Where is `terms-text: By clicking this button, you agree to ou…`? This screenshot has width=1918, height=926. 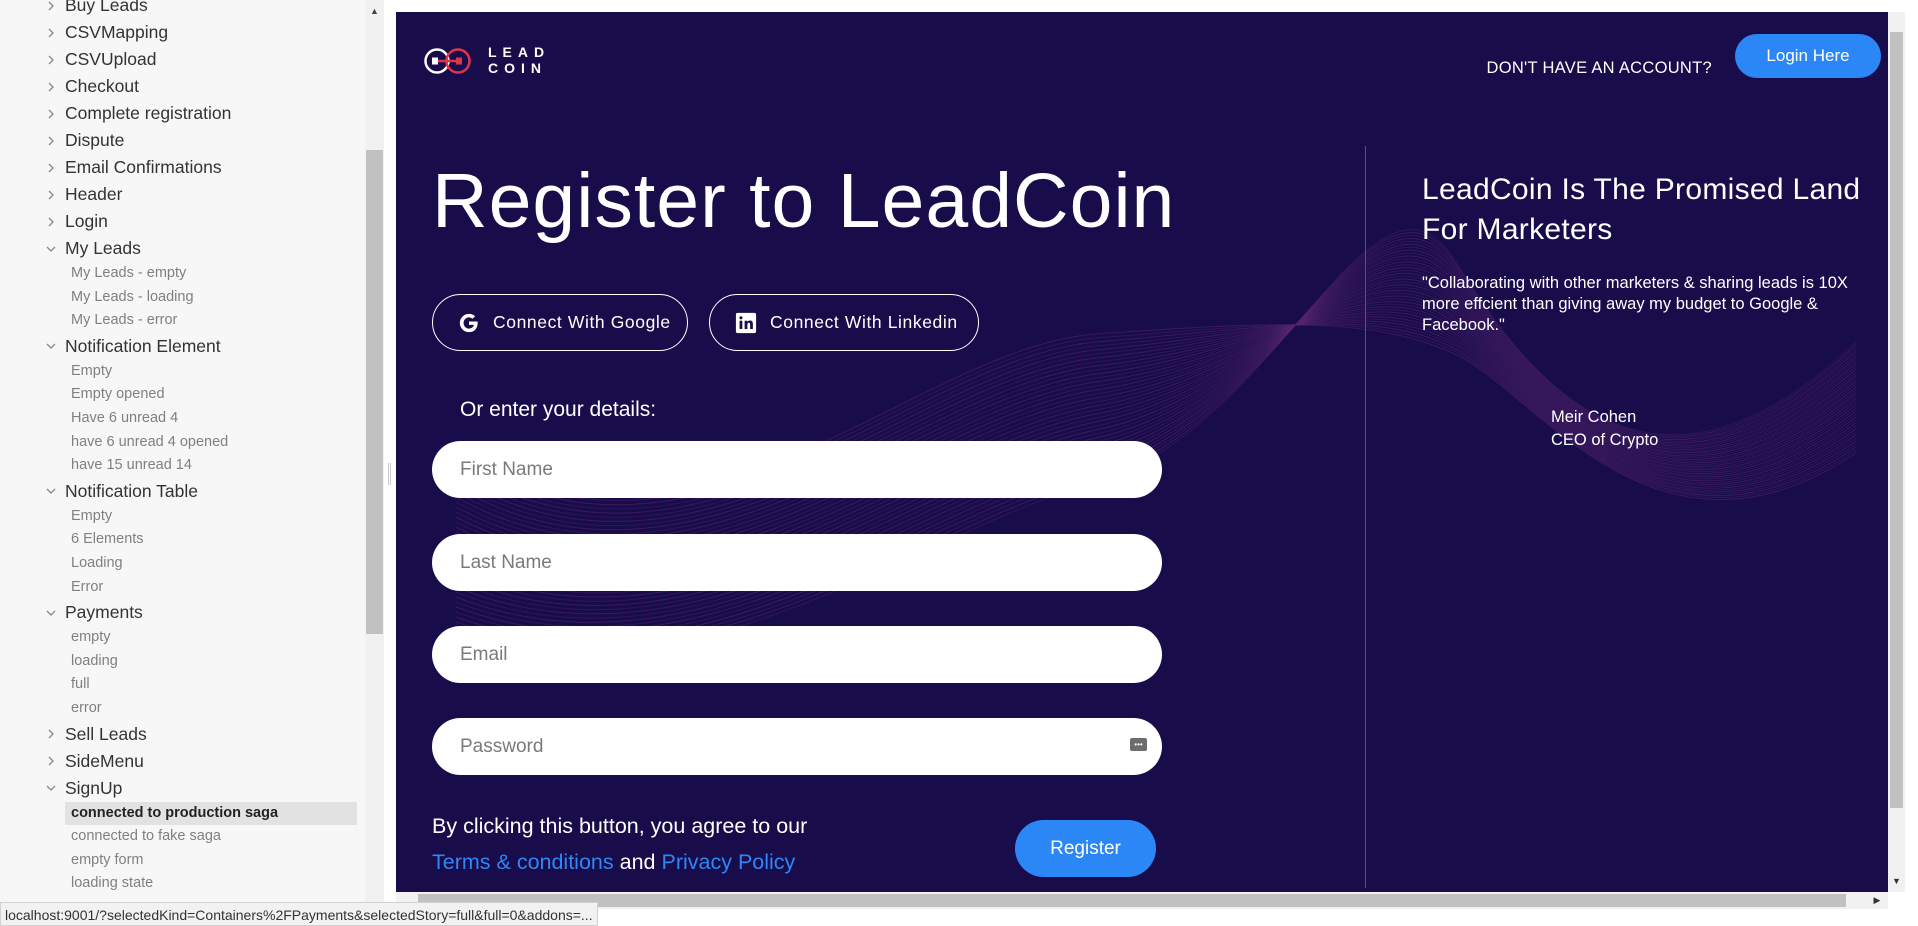
terms-text: By clicking this button, you agree to ou… is located at coordinates (620, 826).